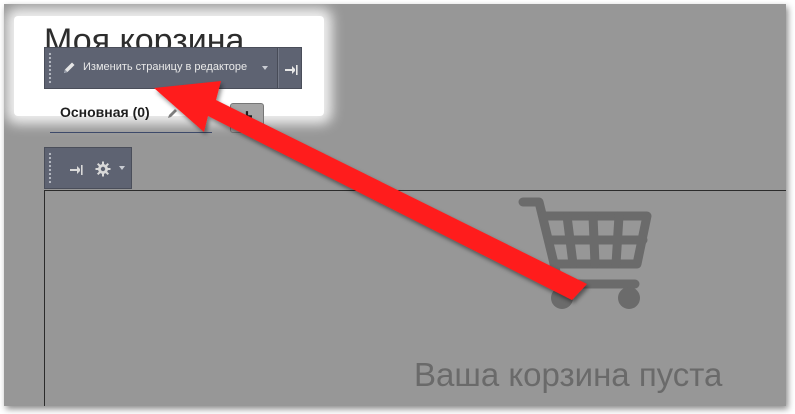 This screenshot has height=414, width=795. I want to click on add-tab-button: +, so click(247, 118).